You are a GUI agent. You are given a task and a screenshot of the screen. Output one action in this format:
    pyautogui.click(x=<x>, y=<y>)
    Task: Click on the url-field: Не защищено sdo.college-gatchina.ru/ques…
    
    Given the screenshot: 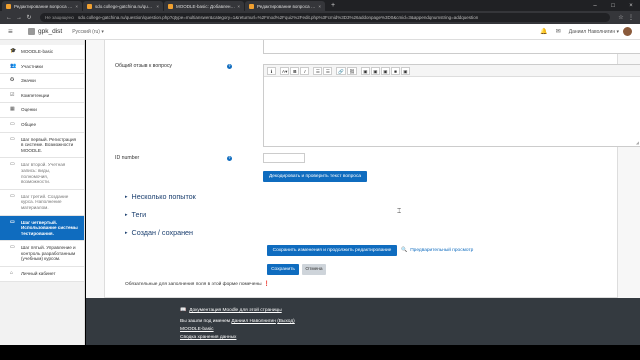 What is the action you would take?
    pyautogui.click(x=325, y=17)
    